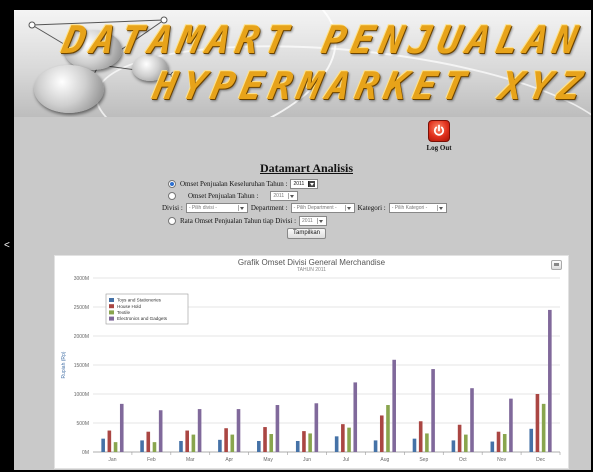  Describe the element at coordinates (311, 270) in the screenshot. I see `chart-subtitle: TAHUN 2011` at that location.